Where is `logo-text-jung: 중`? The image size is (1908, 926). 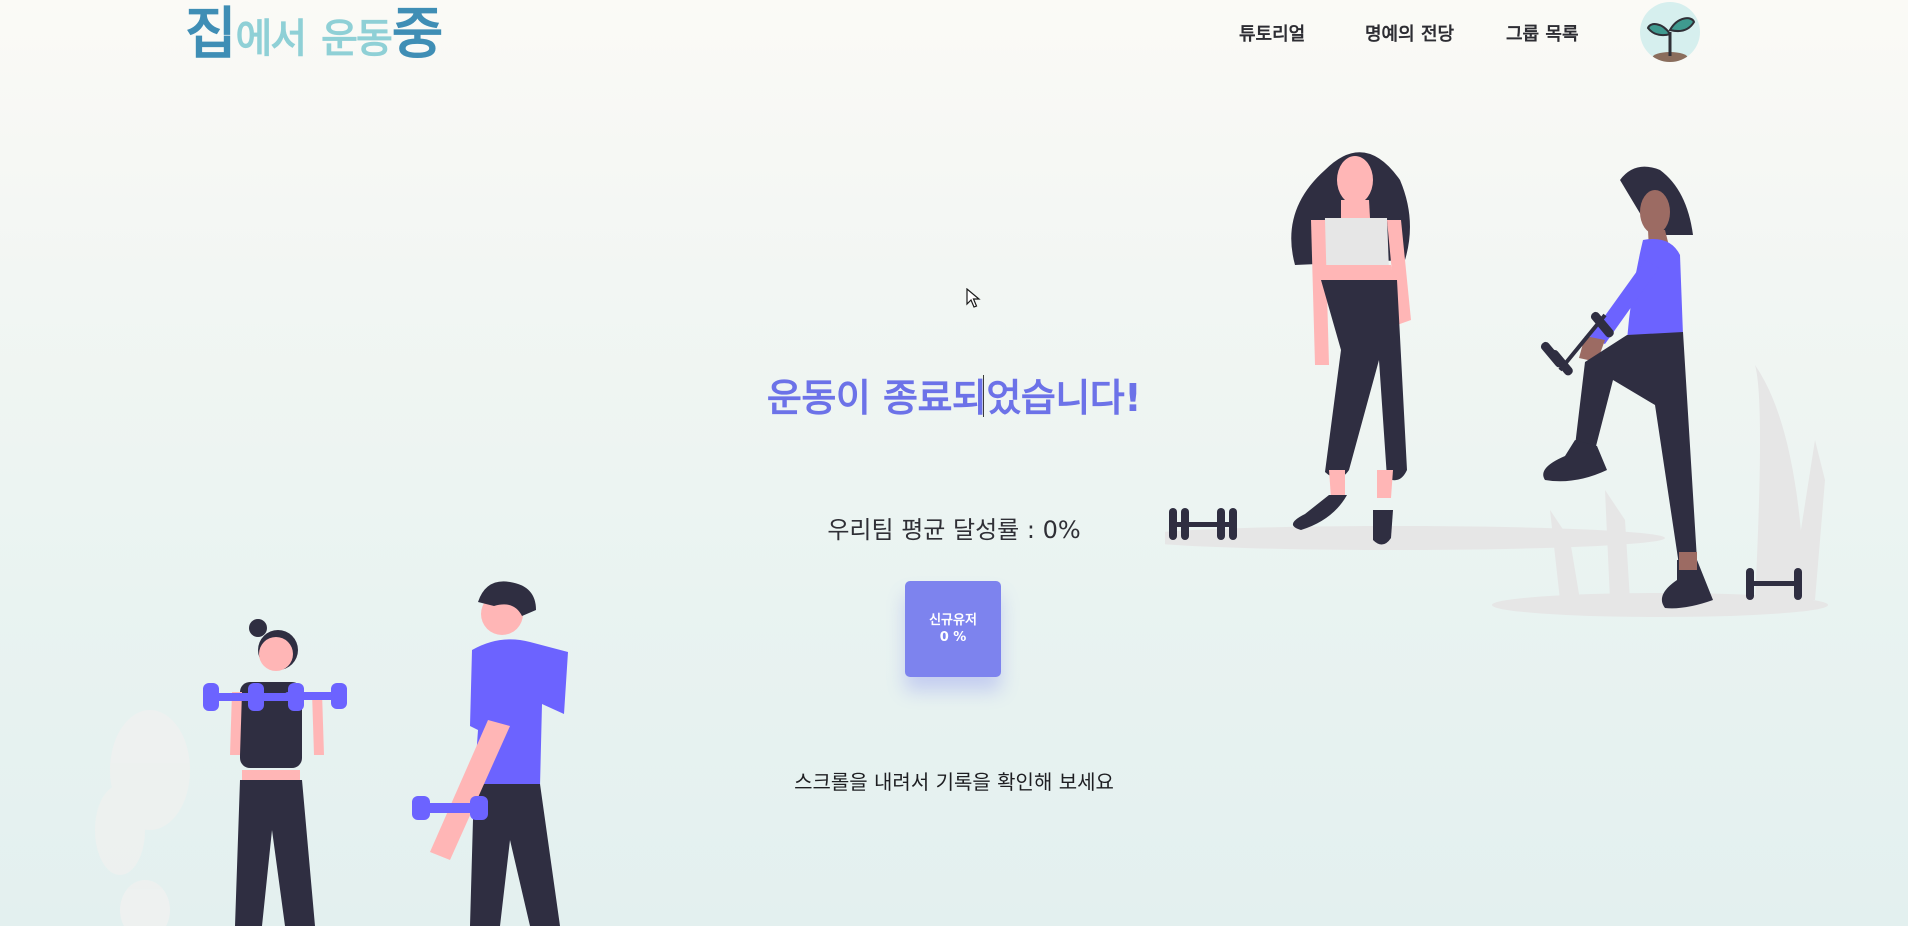
logo-text-jung: 중 is located at coordinates (417, 34).